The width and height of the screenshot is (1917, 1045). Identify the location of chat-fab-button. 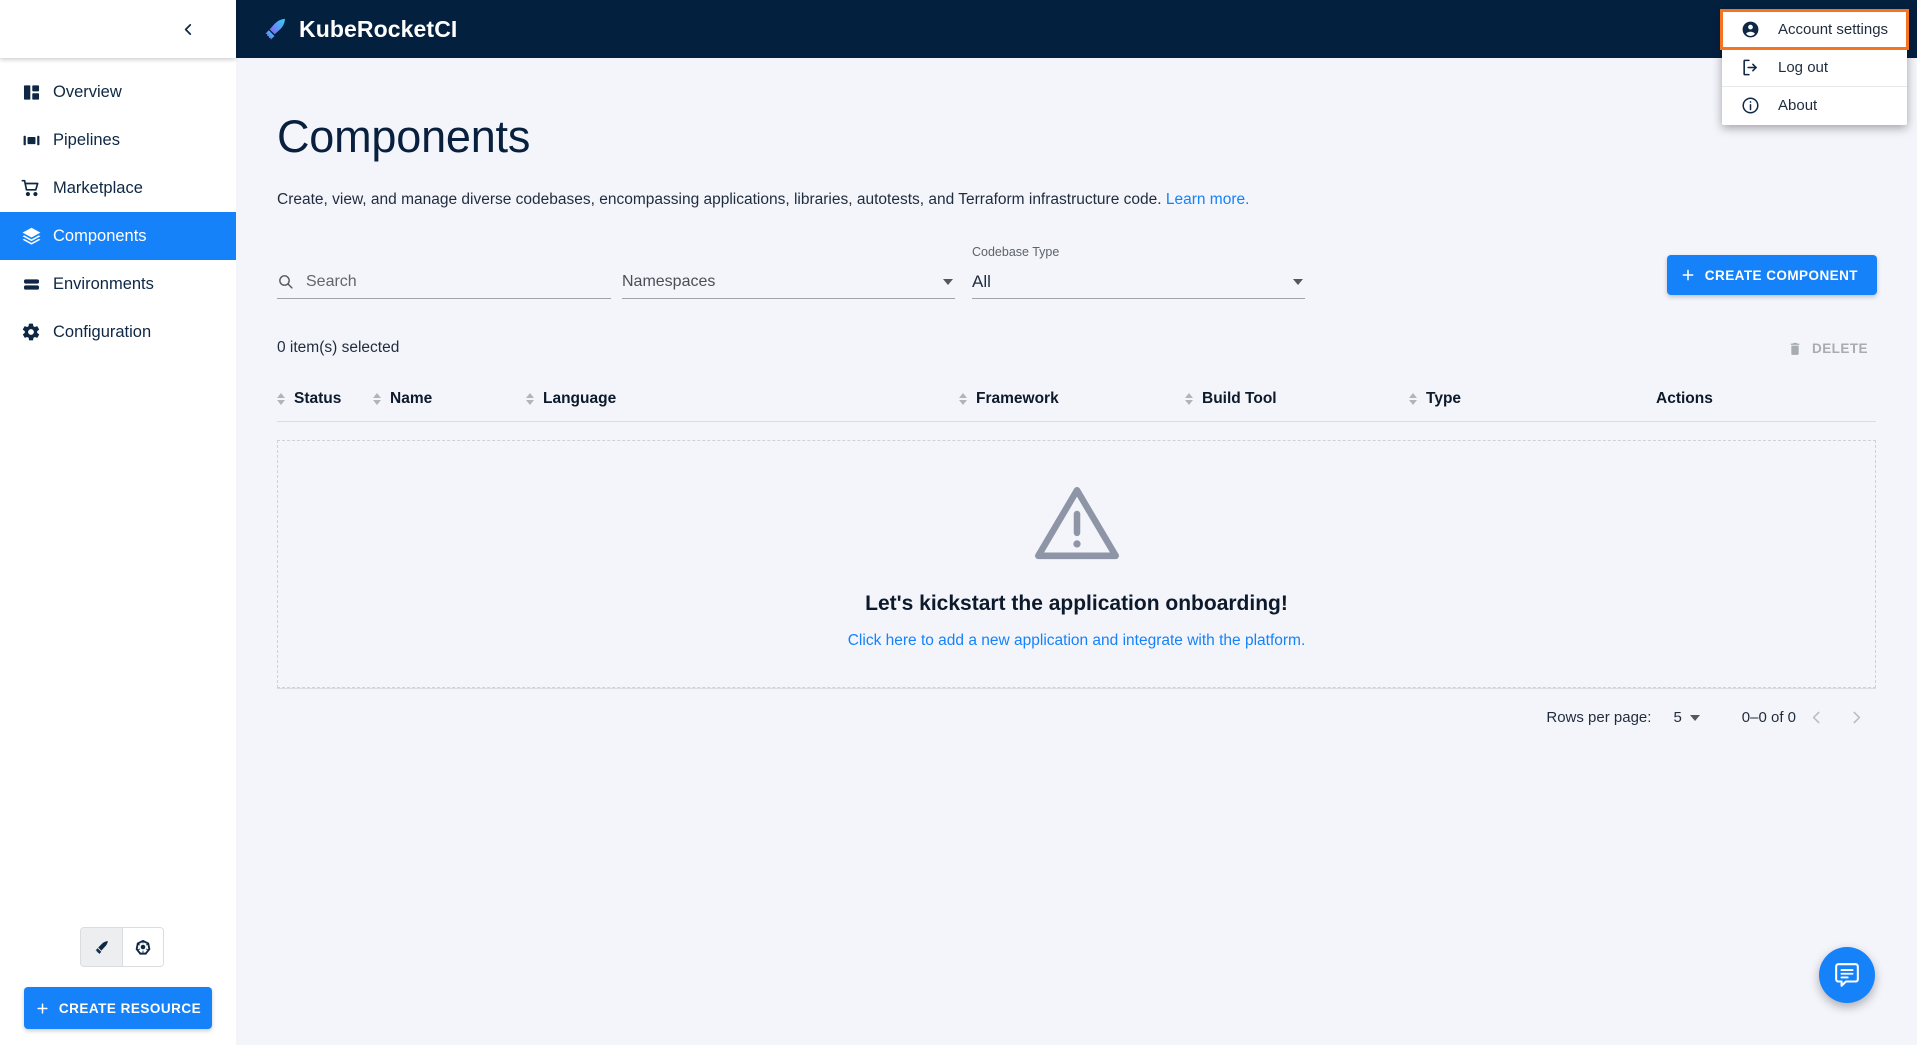
(1847, 975).